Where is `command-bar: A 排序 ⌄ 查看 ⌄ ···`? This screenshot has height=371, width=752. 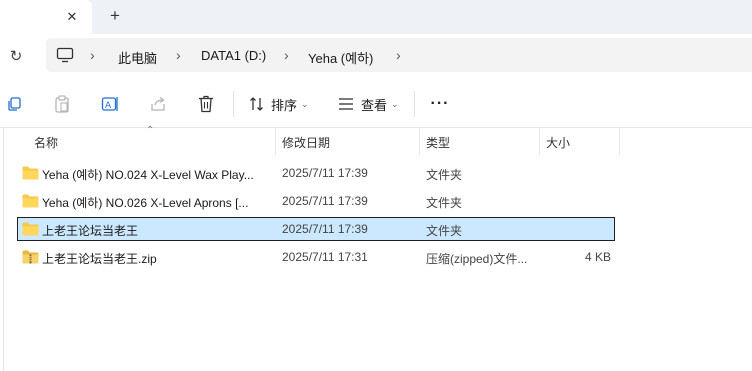 command-bar: A 排序 ⌄ 查看 ⌄ ··· is located at coordinates (376, 104).